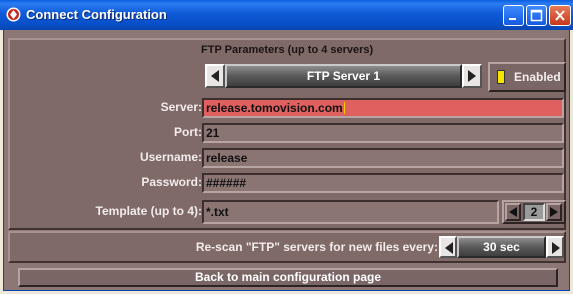 Image resolution: width=573 pixels, height=294 pixels. I want to click on close-button, so click(560, 15).